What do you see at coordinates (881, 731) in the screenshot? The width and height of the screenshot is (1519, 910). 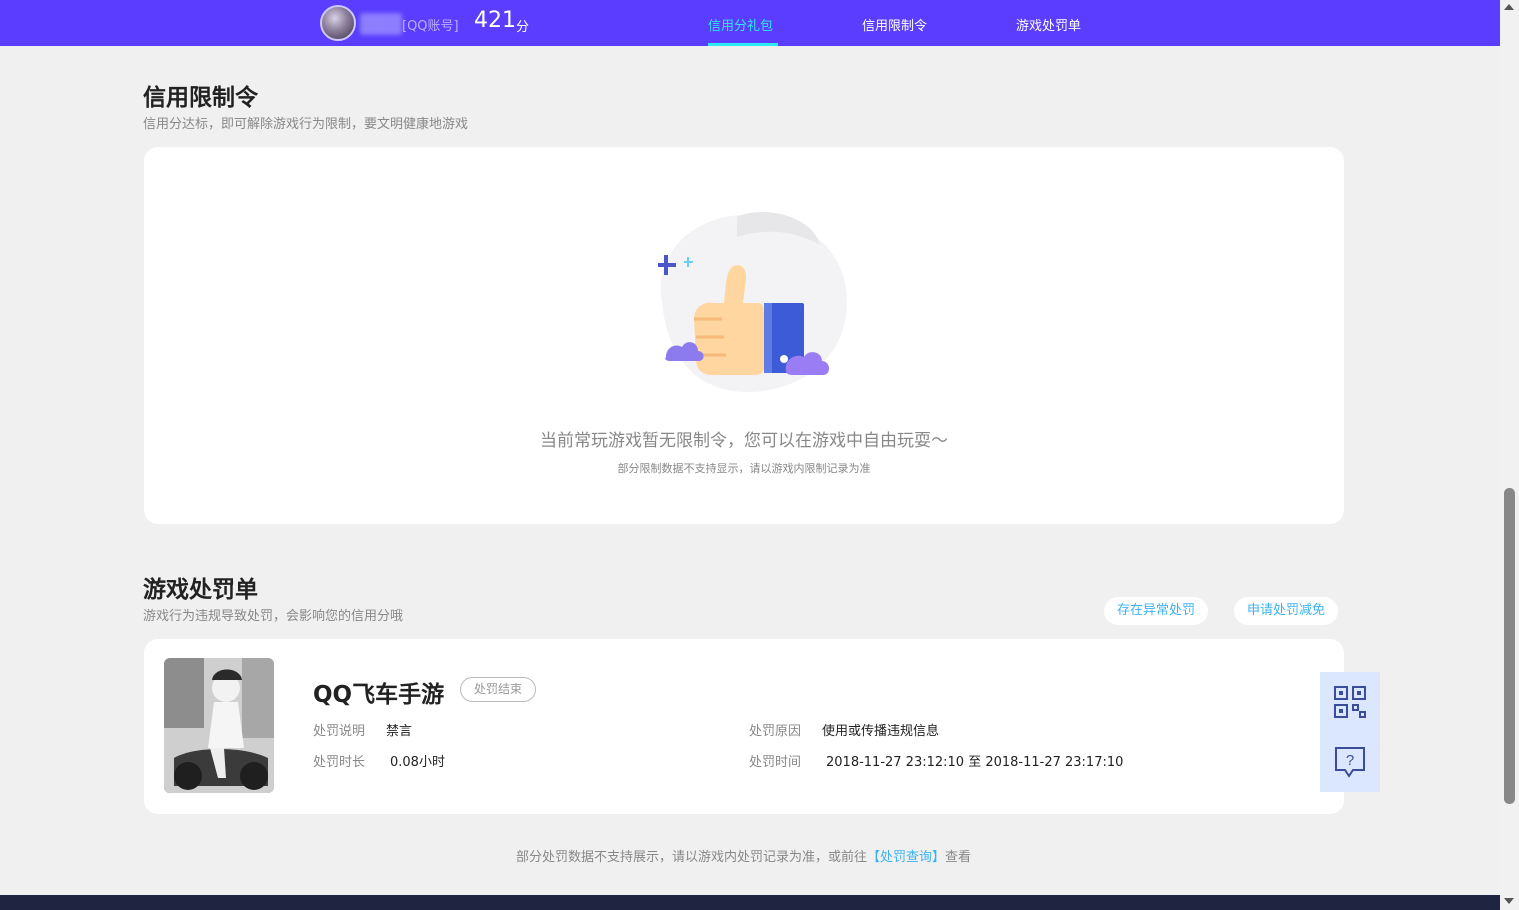 I see `penalty-reason-value: 使用或传播违规信息` at bounding box center [881, 731].